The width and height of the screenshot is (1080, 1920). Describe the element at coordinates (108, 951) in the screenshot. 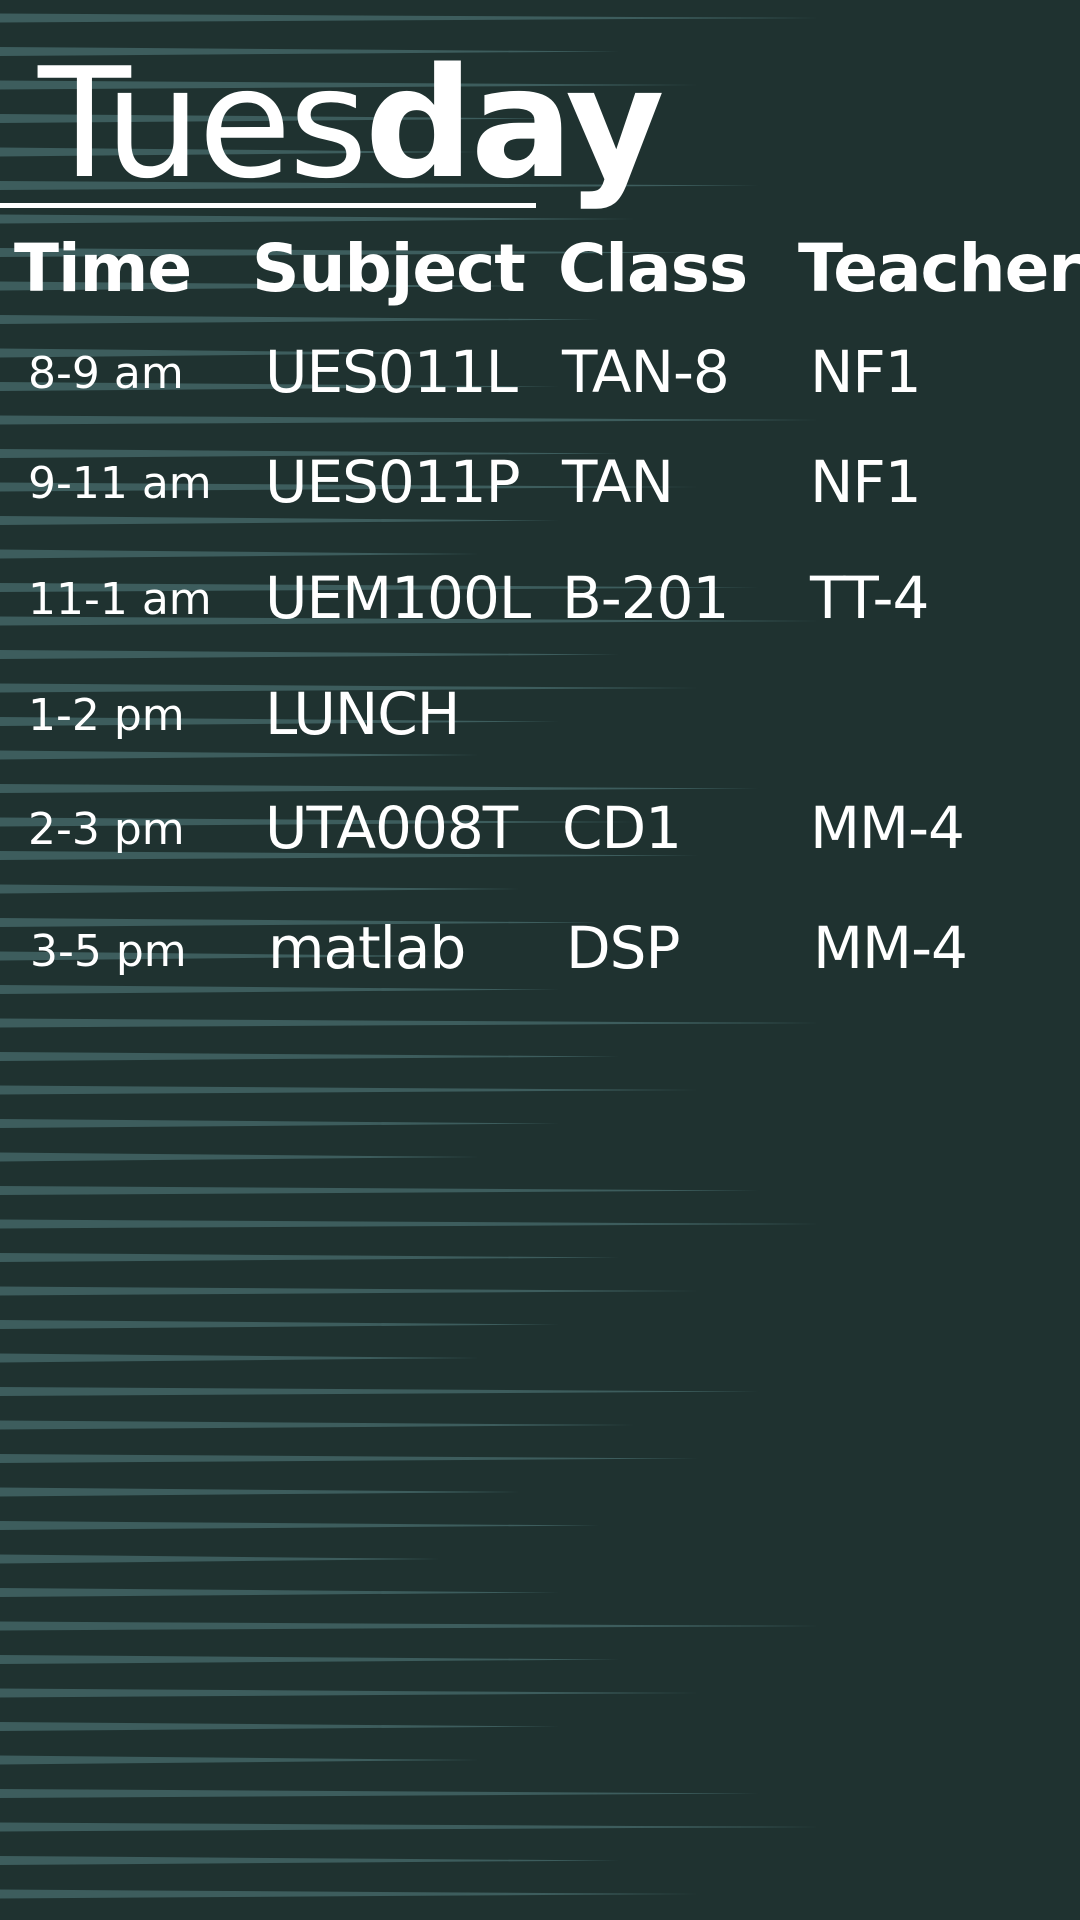

I see `row-6-time: 3-5 pm` at that location.